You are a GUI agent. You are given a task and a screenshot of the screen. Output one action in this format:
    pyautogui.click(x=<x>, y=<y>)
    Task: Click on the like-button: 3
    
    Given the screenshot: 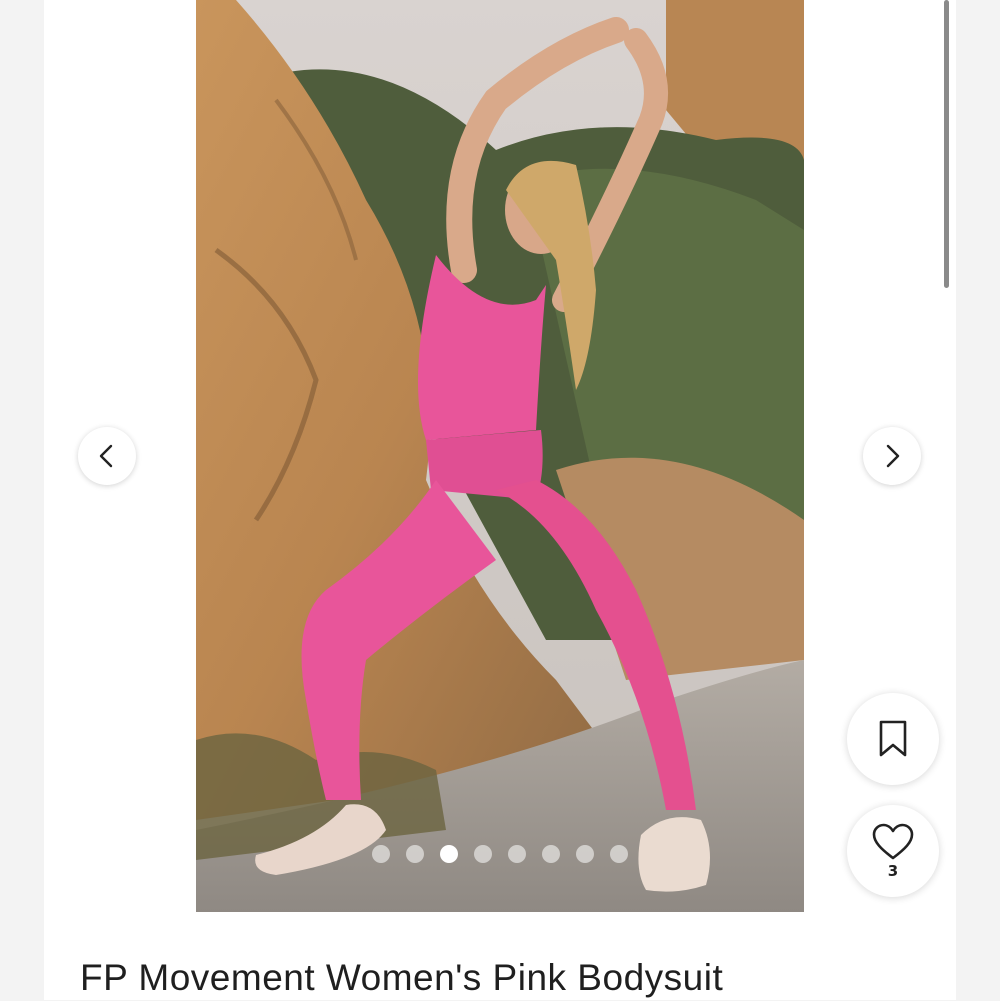 What is the action you would take?
    pyautogui.click(x=893, y=851)
    